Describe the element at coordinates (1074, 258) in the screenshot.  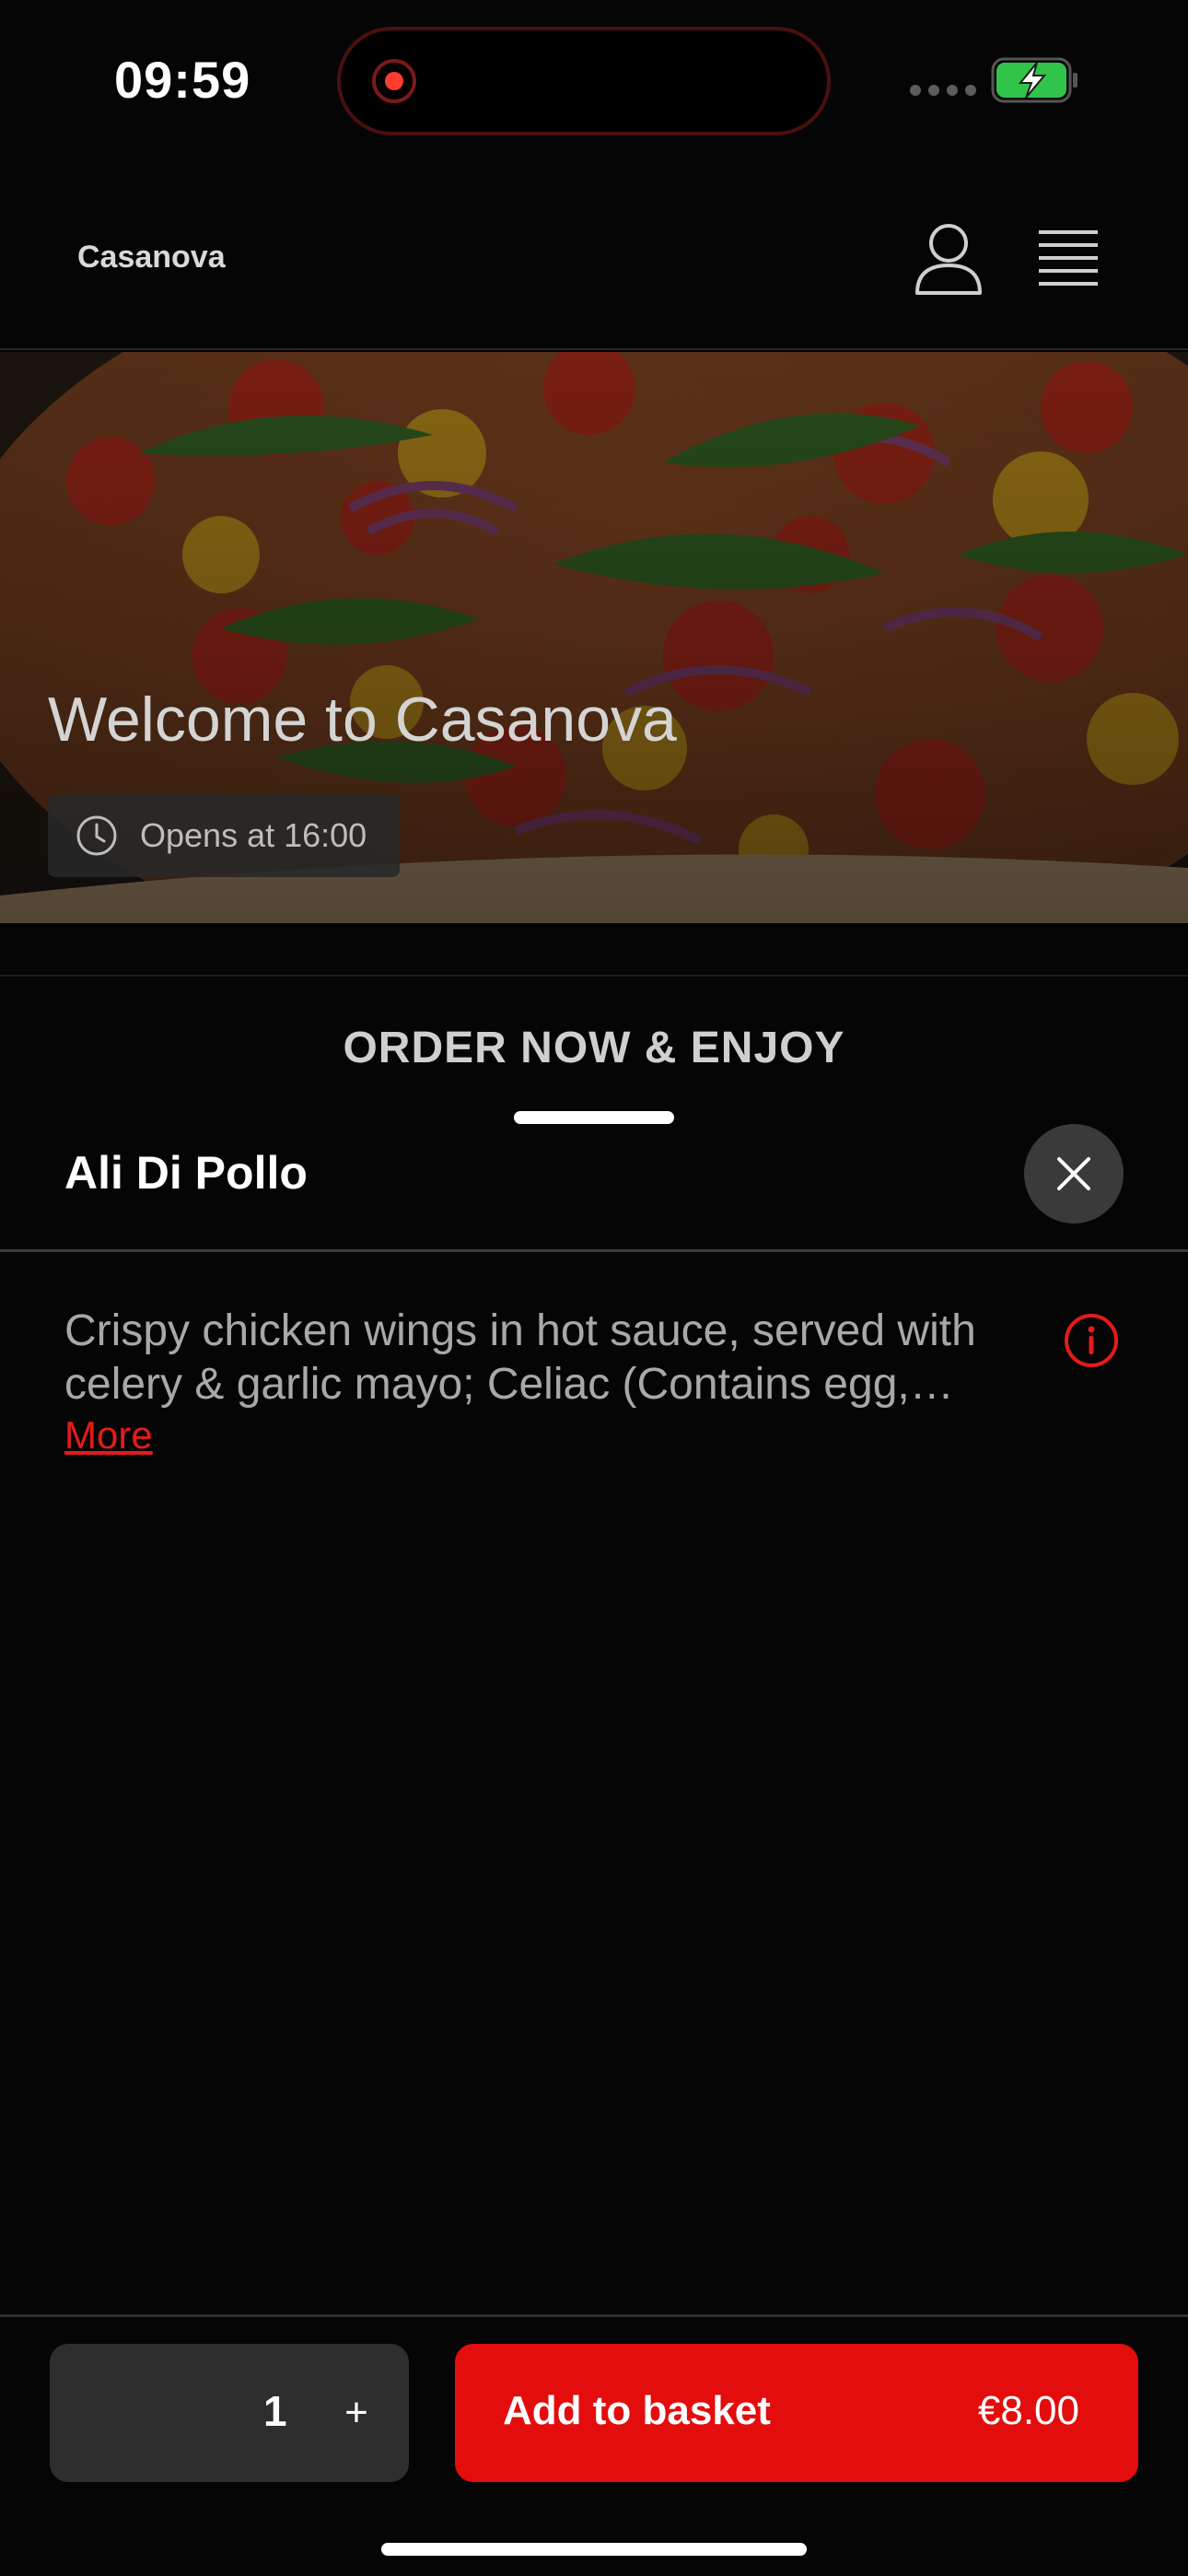
I see `hamburger-menu-icon` at that location.